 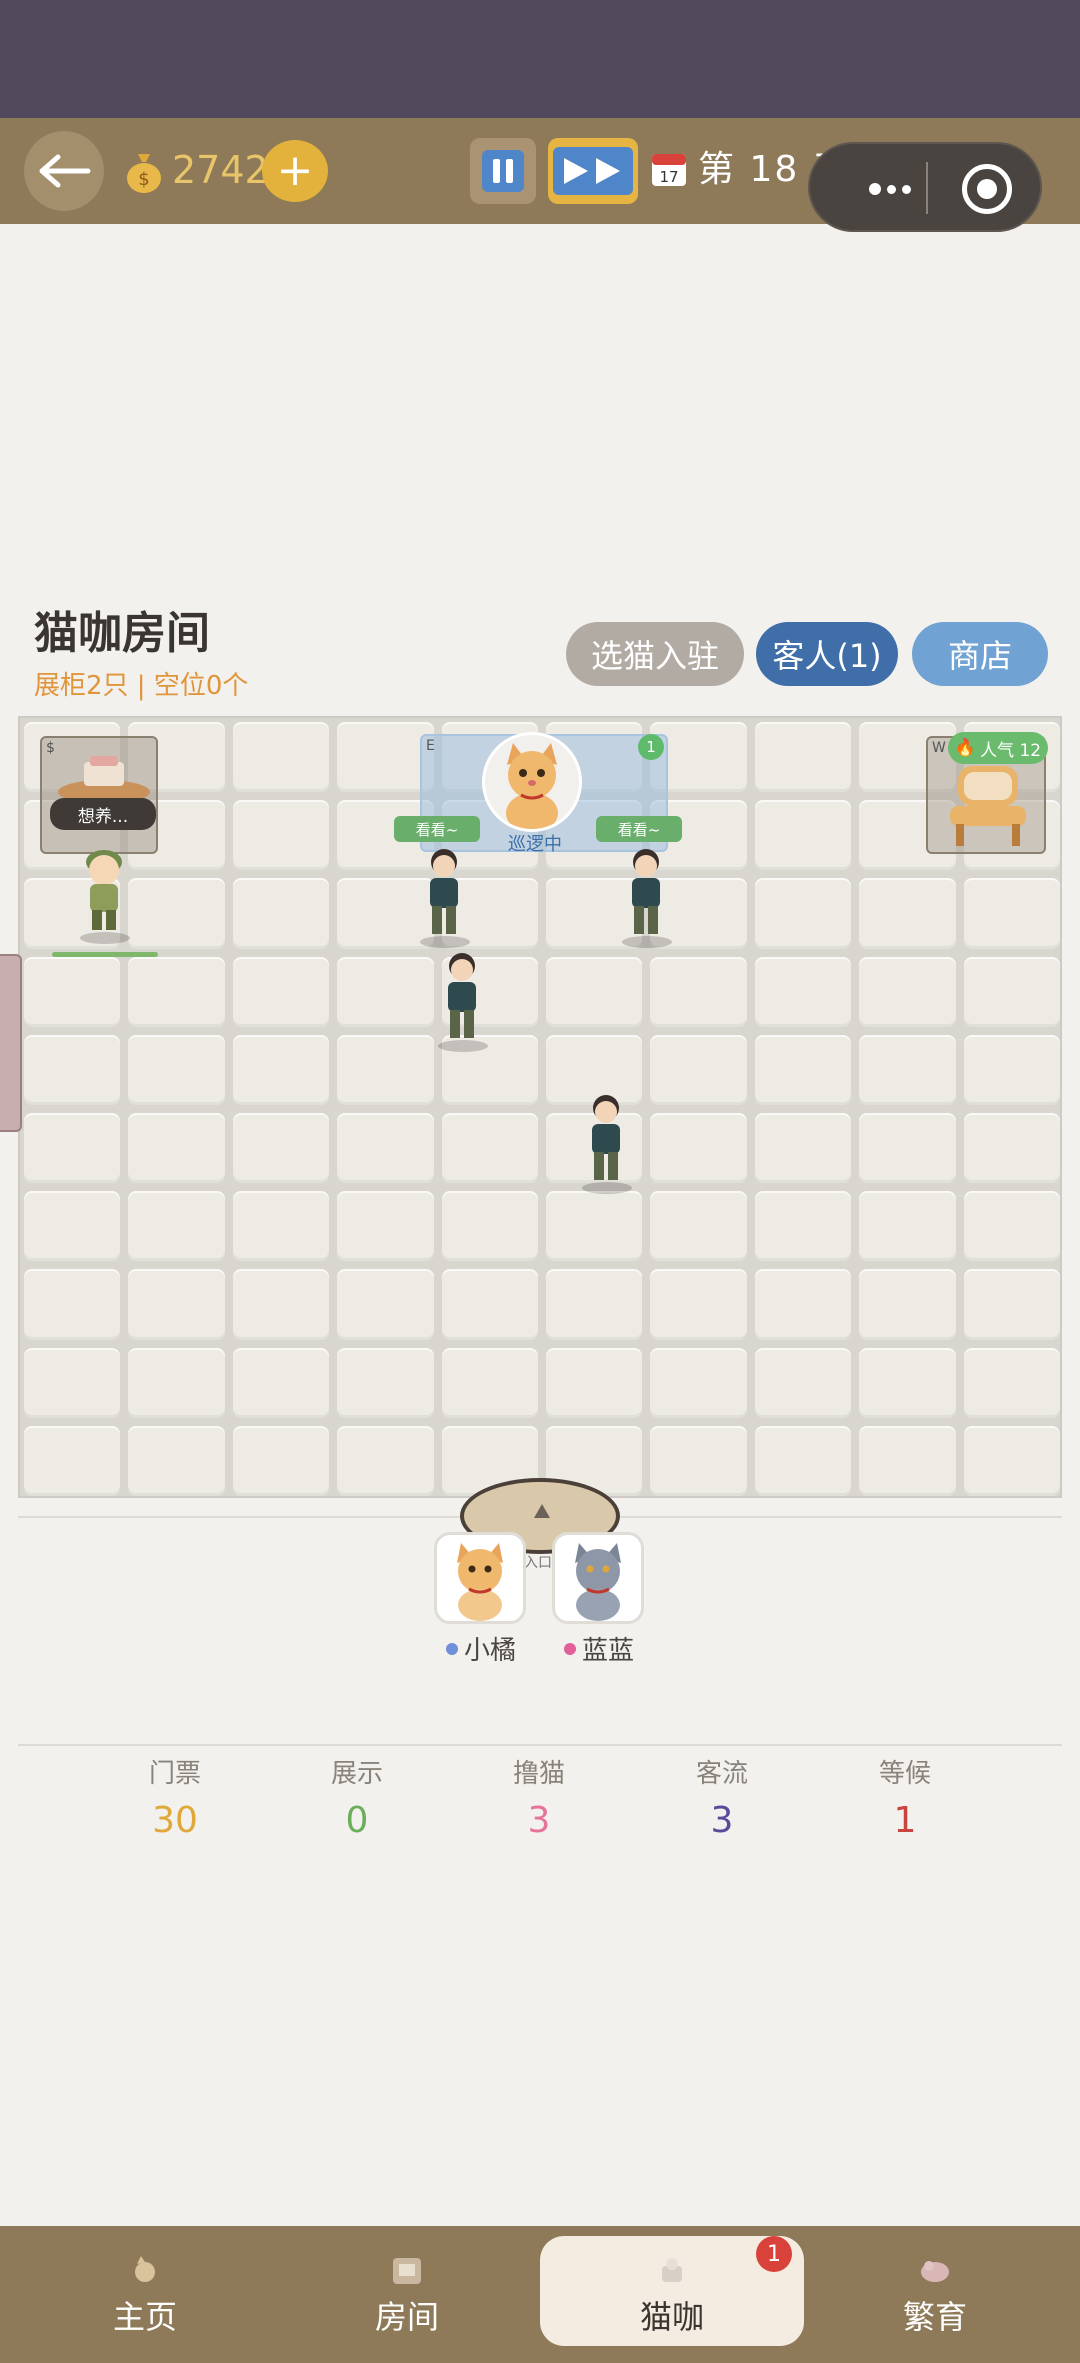 What do you see at coordinates (437, 829) in the screenshot?
I see `look-tag: 看看~` at bounding box center [437, 829].